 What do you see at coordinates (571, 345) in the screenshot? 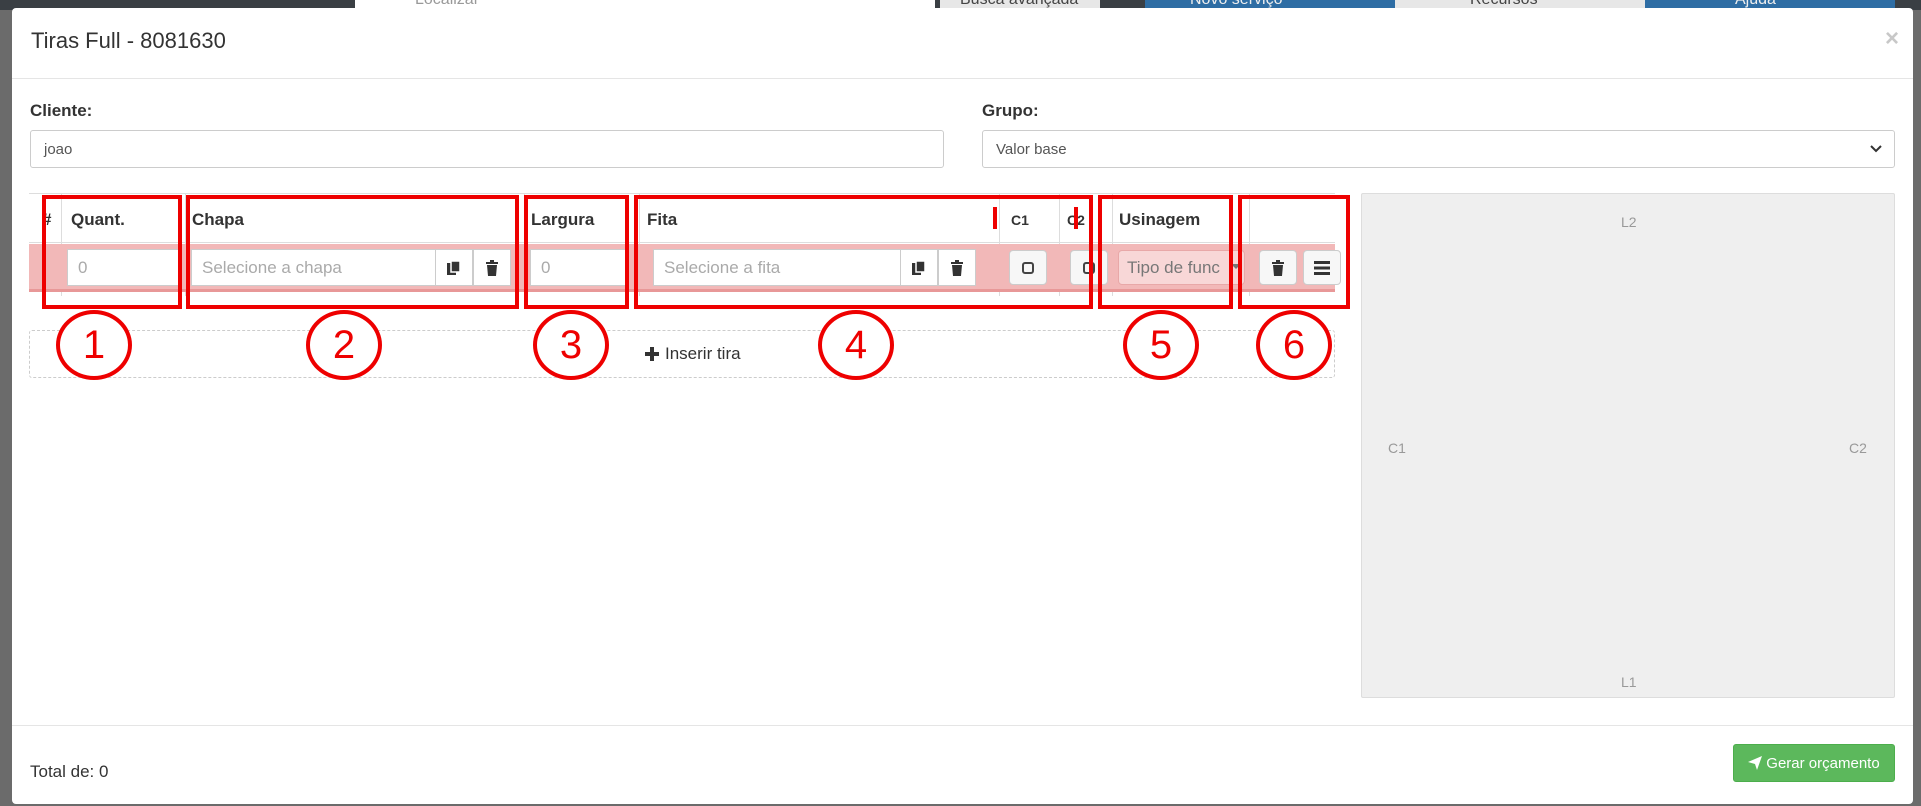
I see `annotation-circle-3: 3` at bounding box center [571, 345].